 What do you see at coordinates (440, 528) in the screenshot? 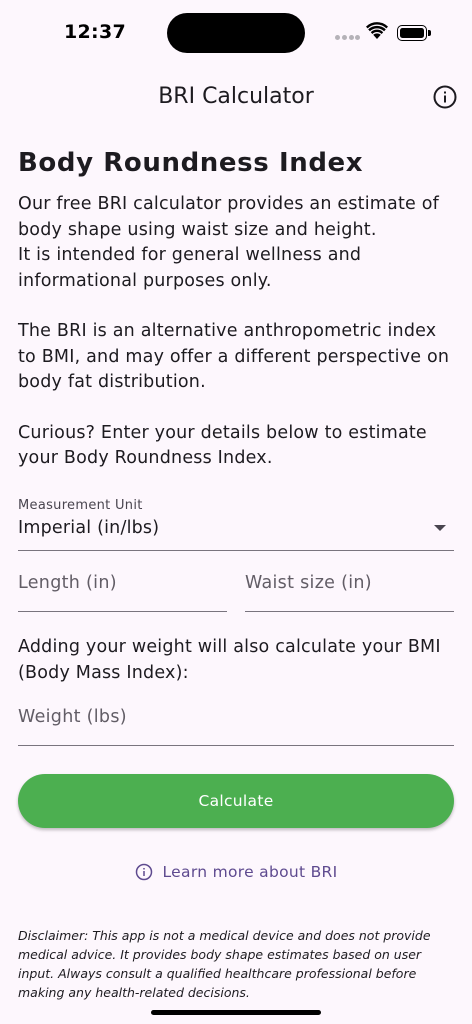
I see `dropdown-arrow-icon` at bounding box center [440, 528].